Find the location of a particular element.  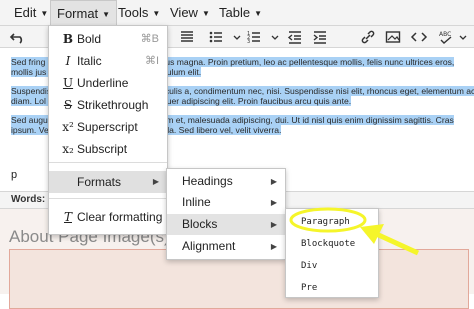

superscript-label: Superscript is located at coordinates (107, 127).